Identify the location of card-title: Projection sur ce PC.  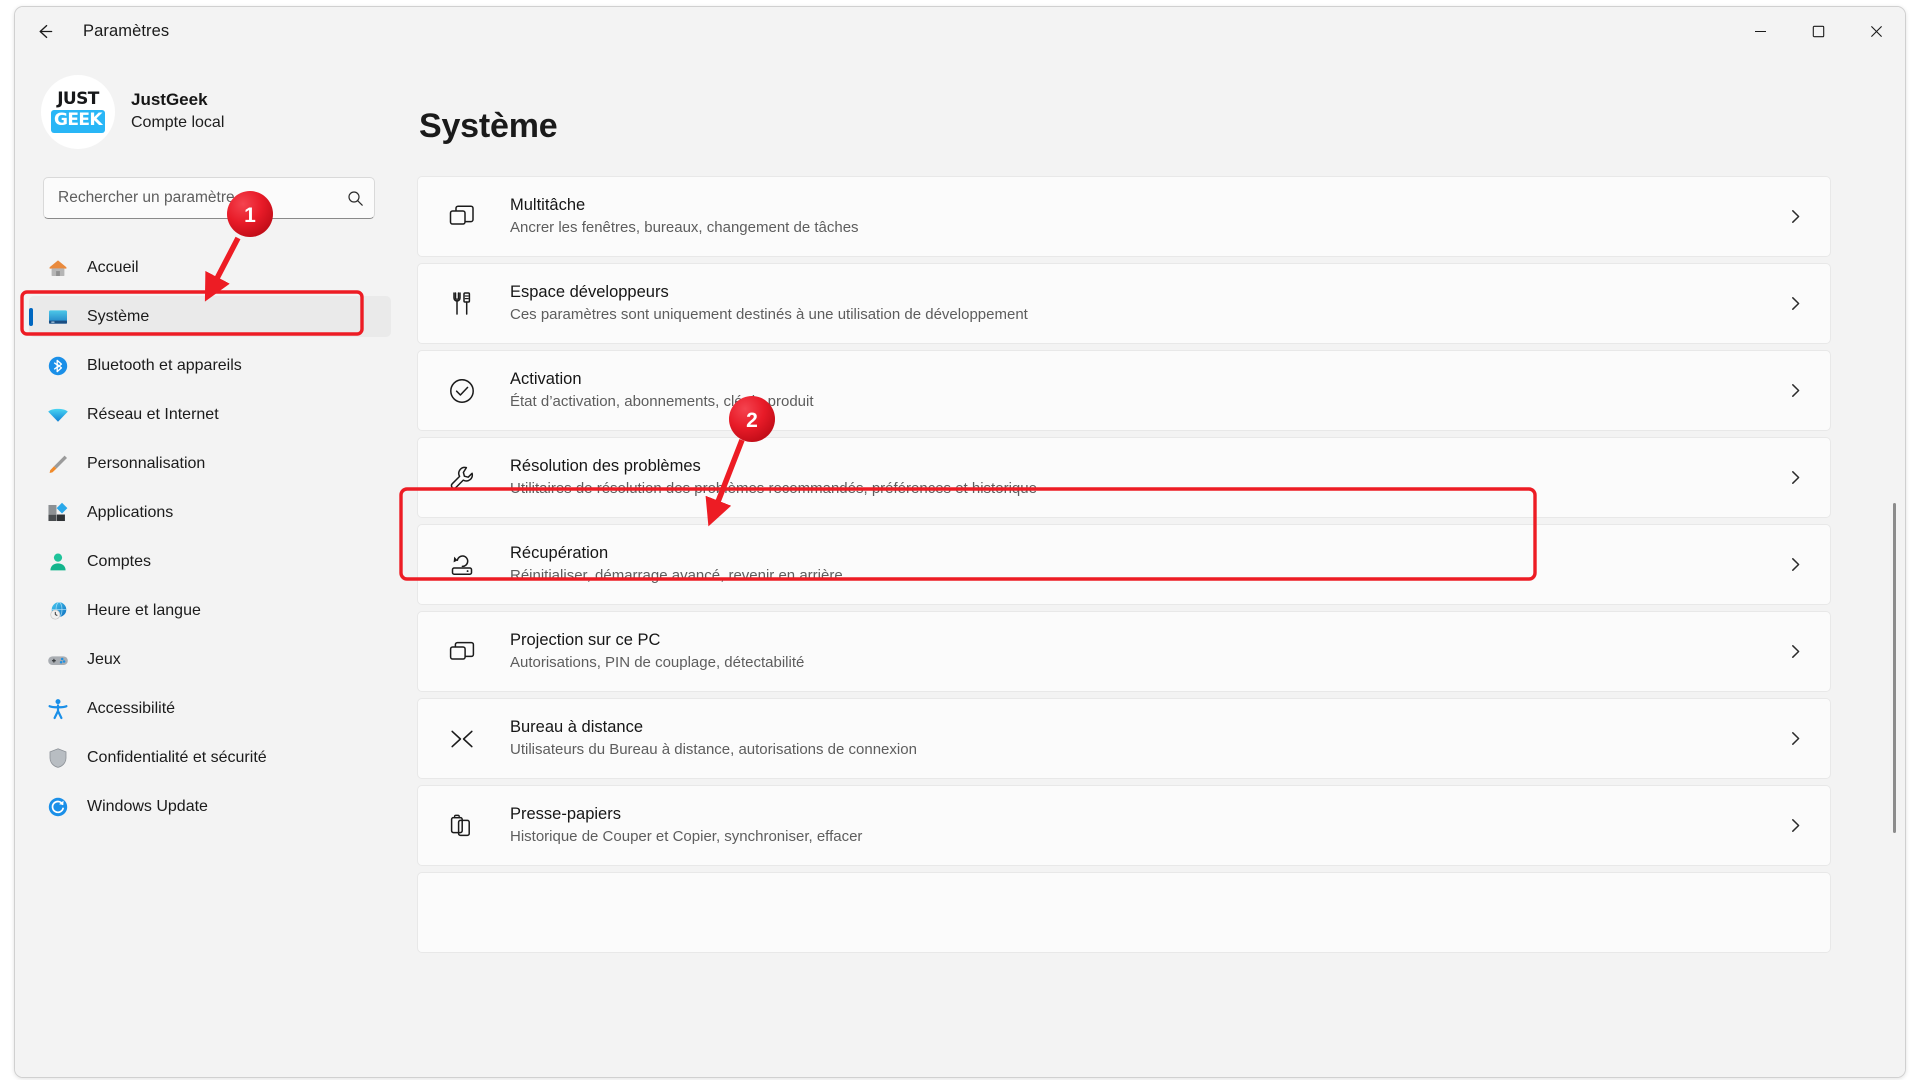
(585, 639).